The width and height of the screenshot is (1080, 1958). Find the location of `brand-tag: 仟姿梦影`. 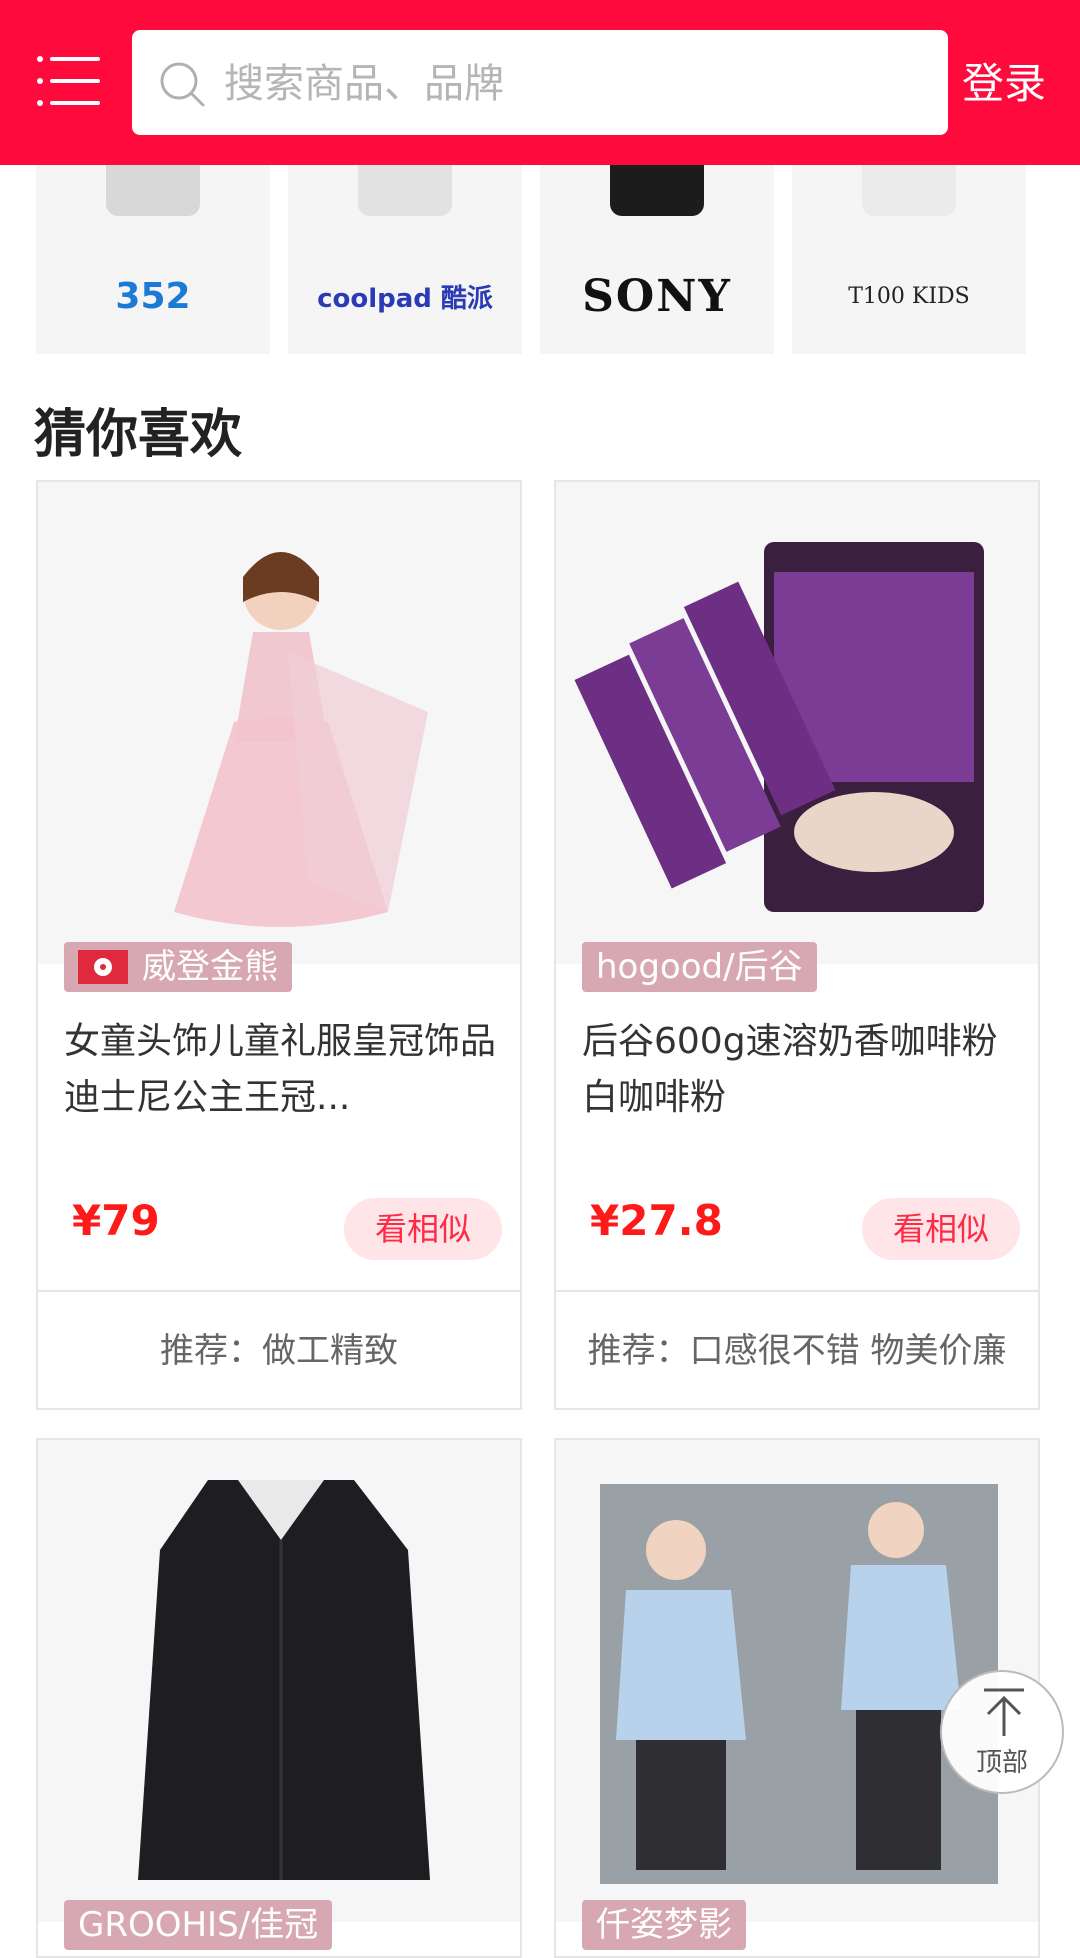

brand-tag: 仟姿梦影 is located at coordinates (664, 1925).